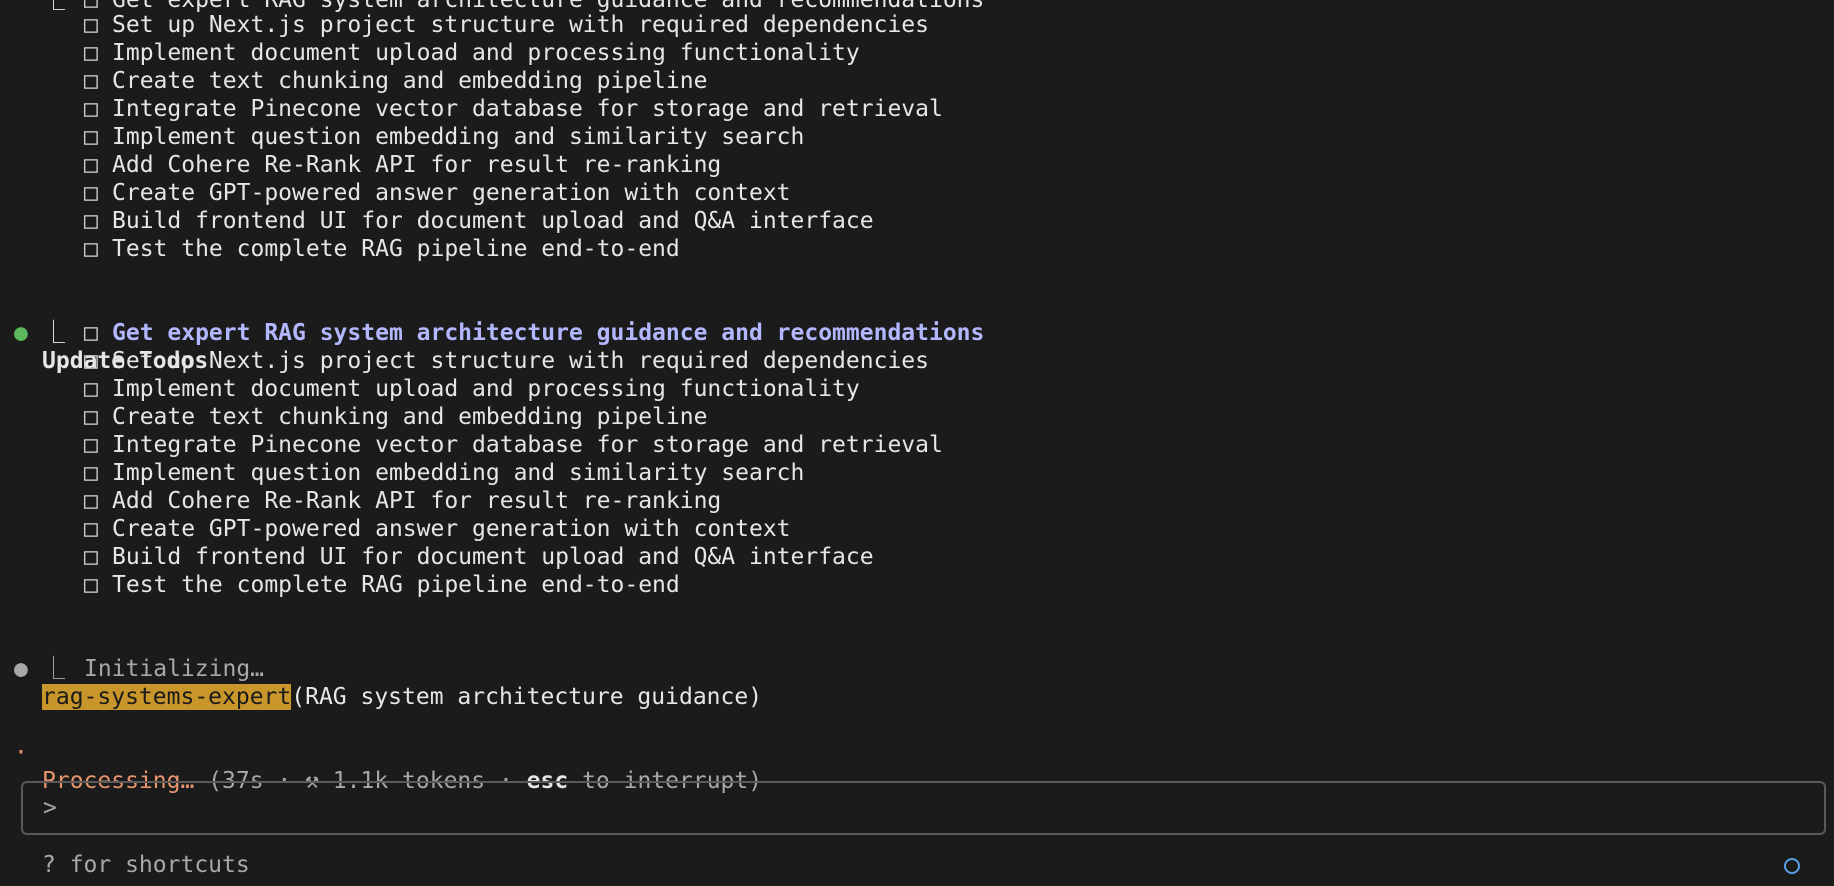  Describe the element at coordinates (527, 697) in the screenshot. I see `agent-args: (RAG system architecture guidance)` at that location.